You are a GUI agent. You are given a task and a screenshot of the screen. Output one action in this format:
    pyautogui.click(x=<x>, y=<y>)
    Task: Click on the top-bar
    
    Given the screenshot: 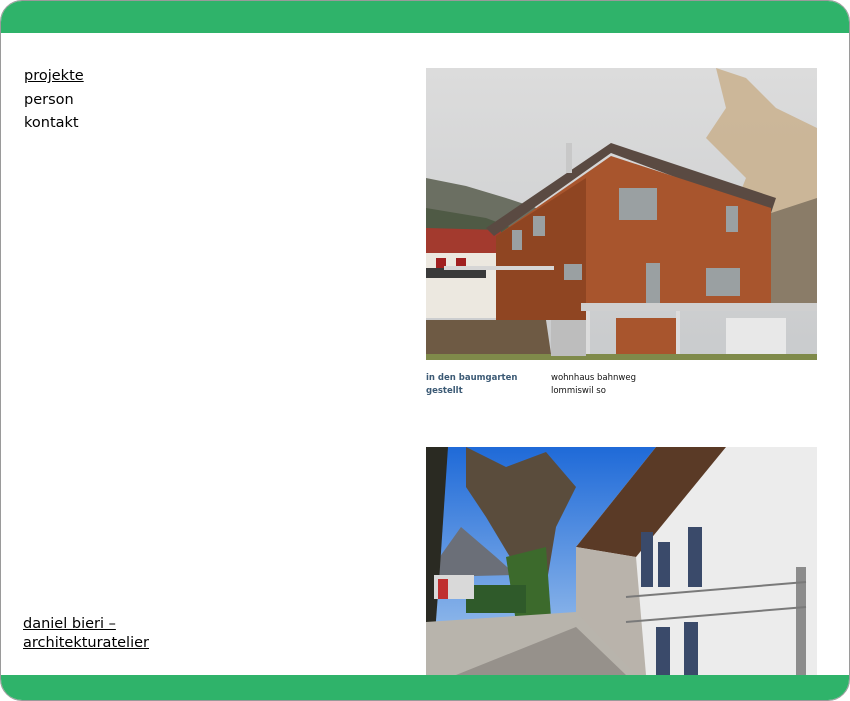 What is the action you would take?
    pyautogui.click(x=425, y=17)
    